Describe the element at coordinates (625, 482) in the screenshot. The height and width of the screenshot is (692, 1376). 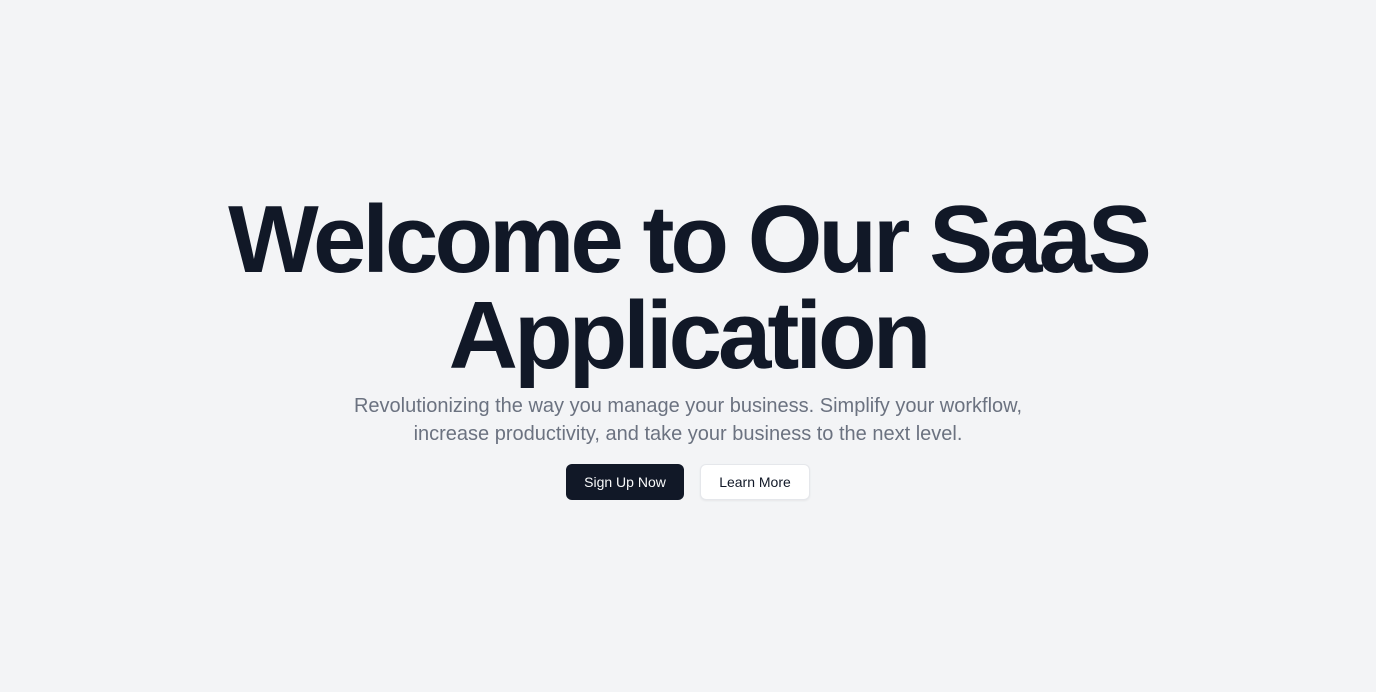
I see `sign-up-button: Sign Up Now` at that location.